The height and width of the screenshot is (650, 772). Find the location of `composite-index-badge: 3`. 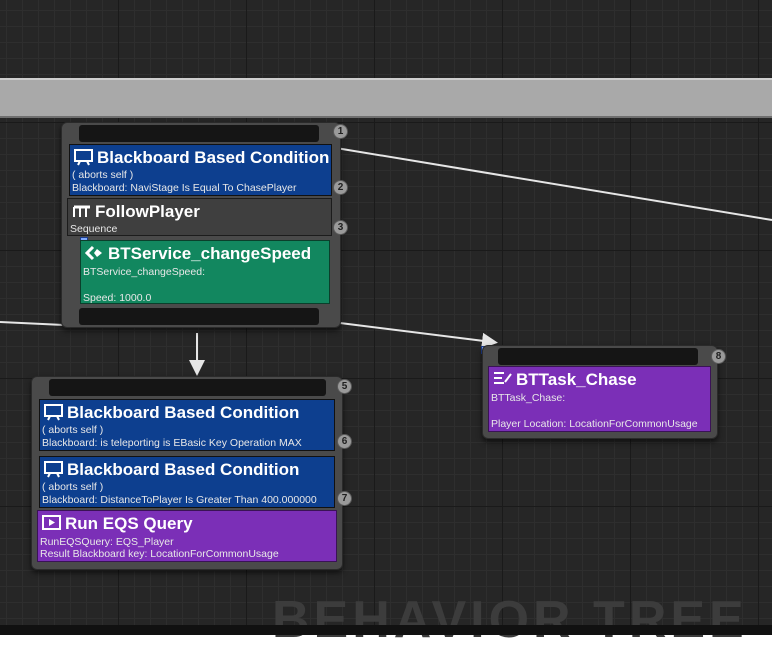

composite-index-badge: 3 is located at coordinates (340, 227).